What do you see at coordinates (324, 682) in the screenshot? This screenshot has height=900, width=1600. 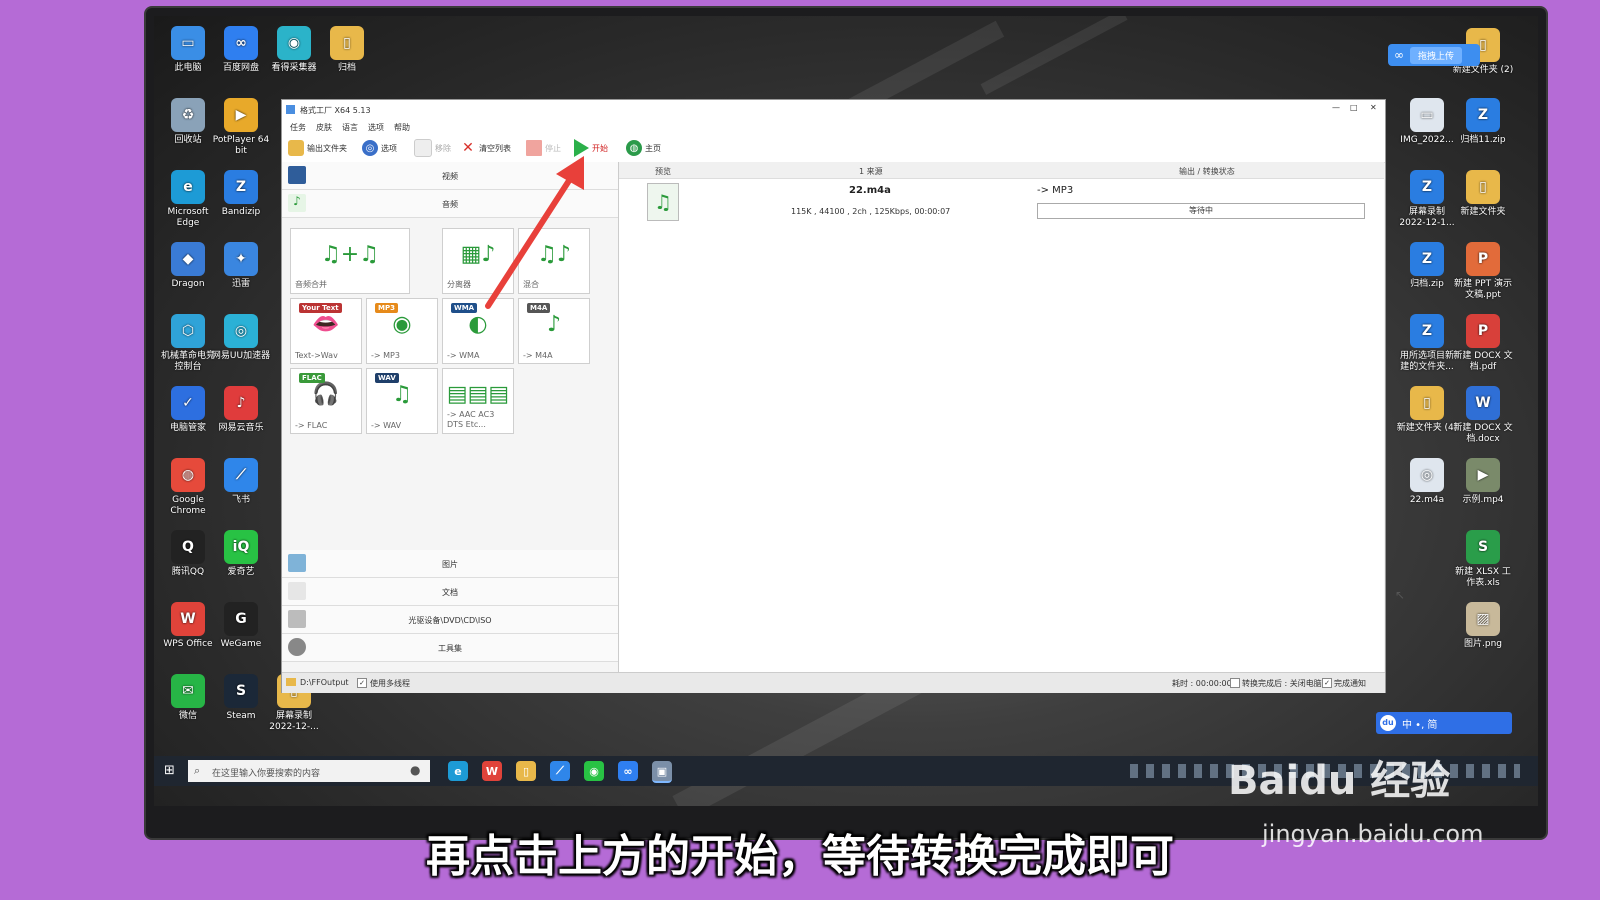 I see `output-path: D:\FFOutput` at bounding box center [324, 682].